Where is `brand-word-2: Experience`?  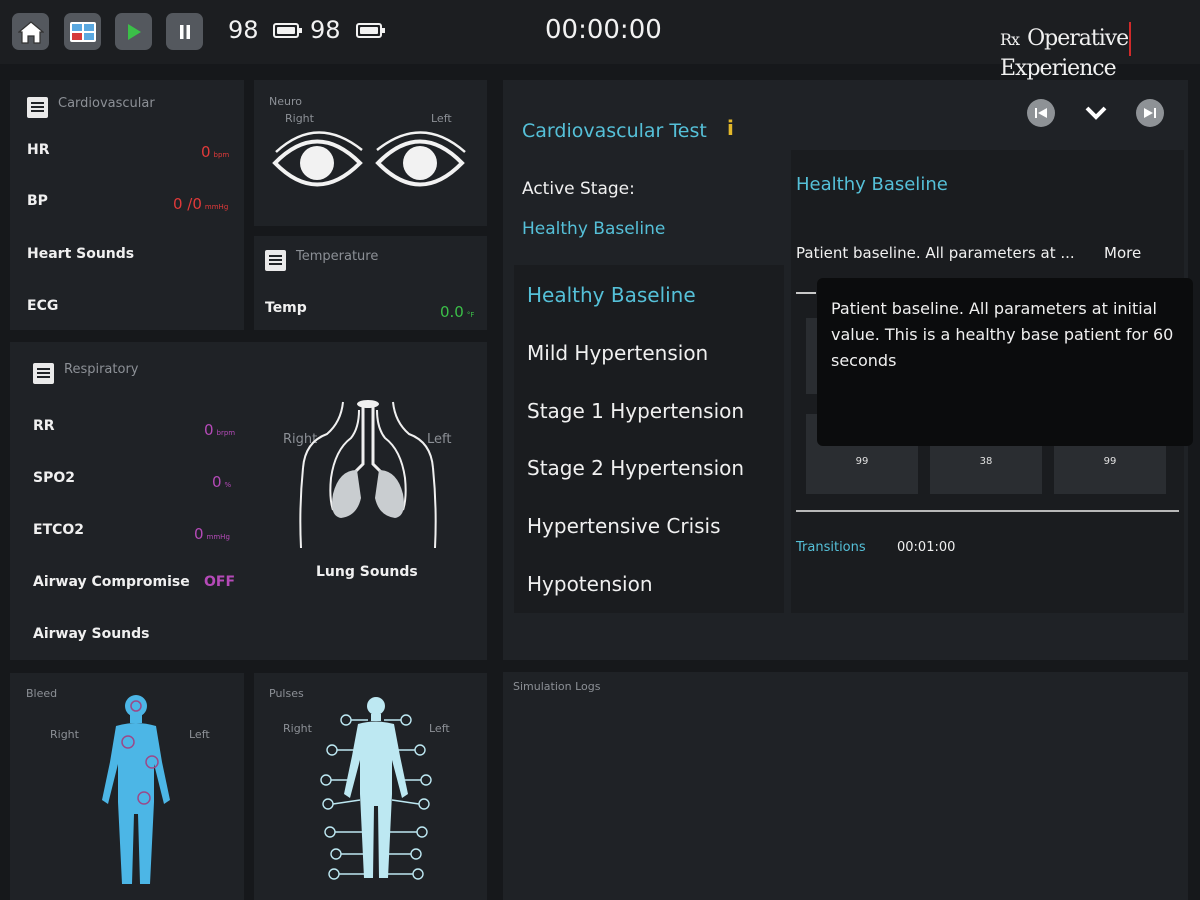
brand-word-2: Experience is located at coordinates (1058, 68).